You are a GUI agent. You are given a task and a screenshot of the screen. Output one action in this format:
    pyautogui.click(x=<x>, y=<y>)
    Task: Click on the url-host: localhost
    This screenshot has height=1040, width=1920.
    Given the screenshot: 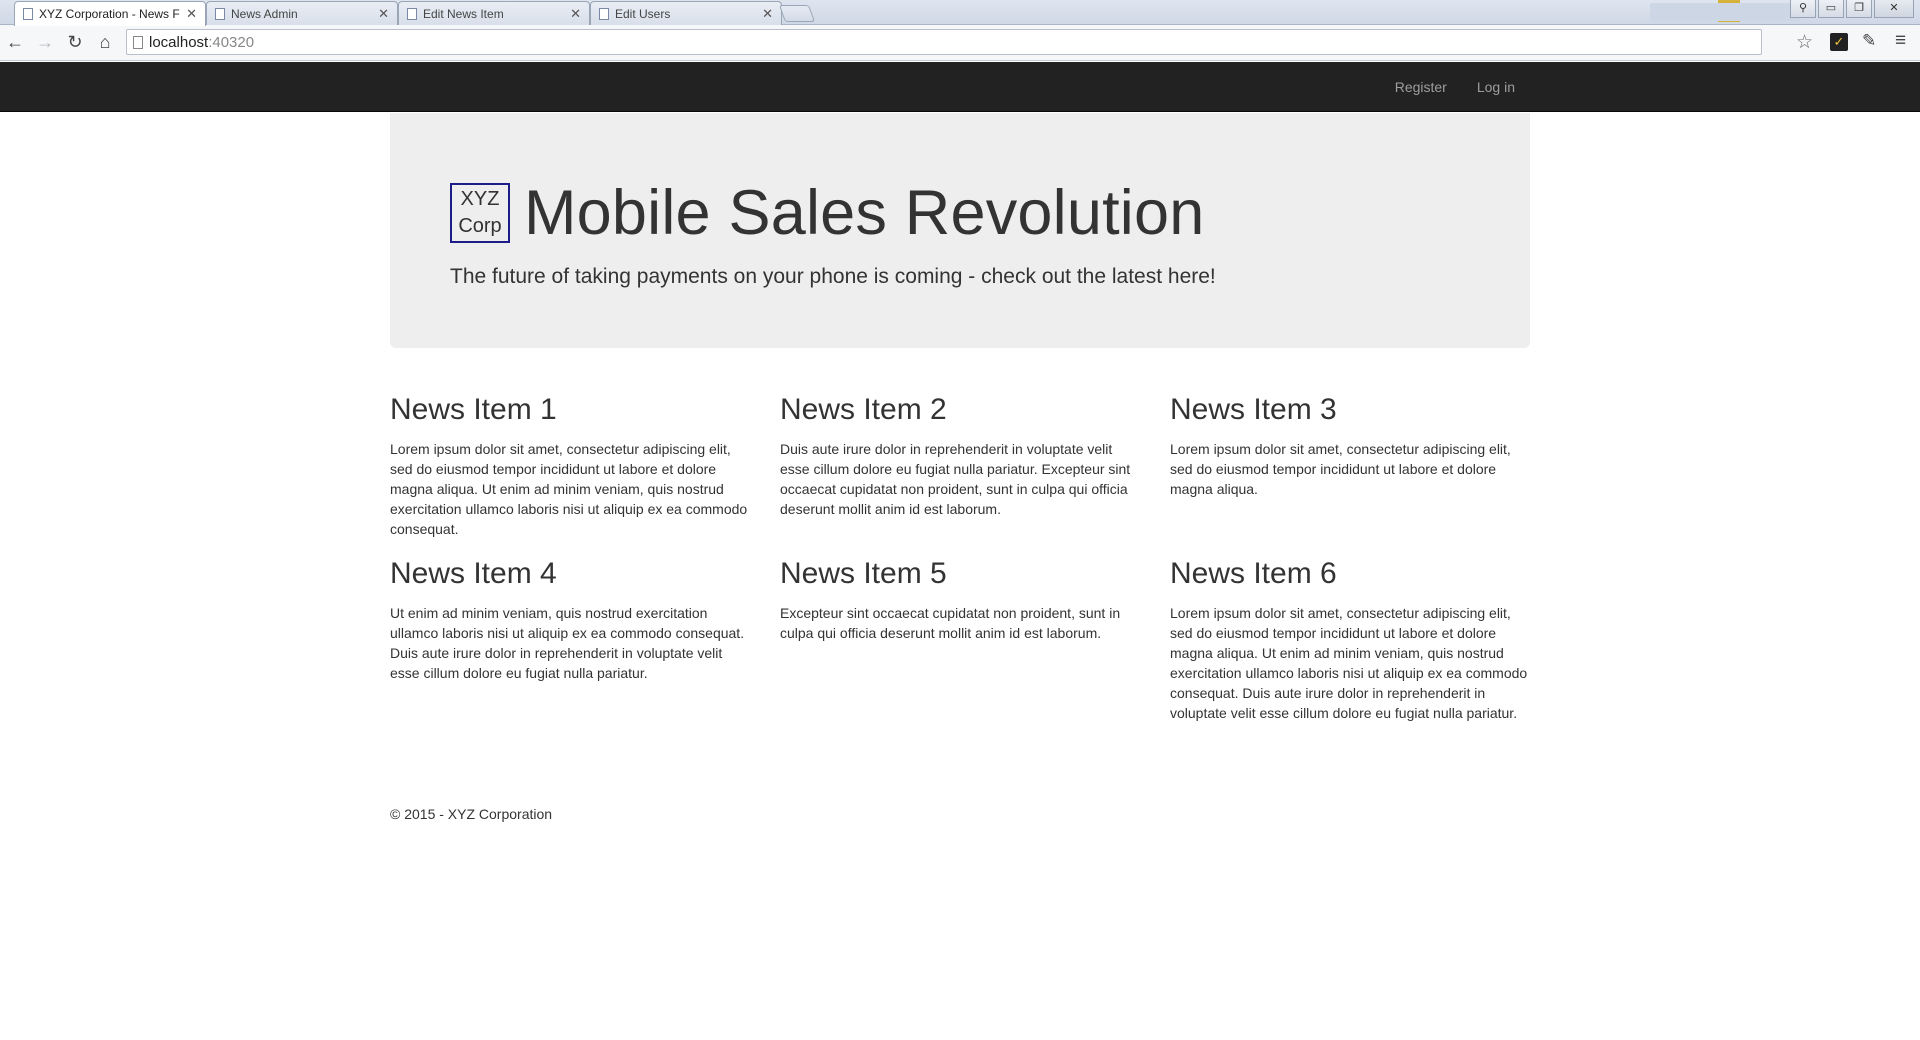 What is the action you would take?
    pyautogui.click(x=179, y=42)
    